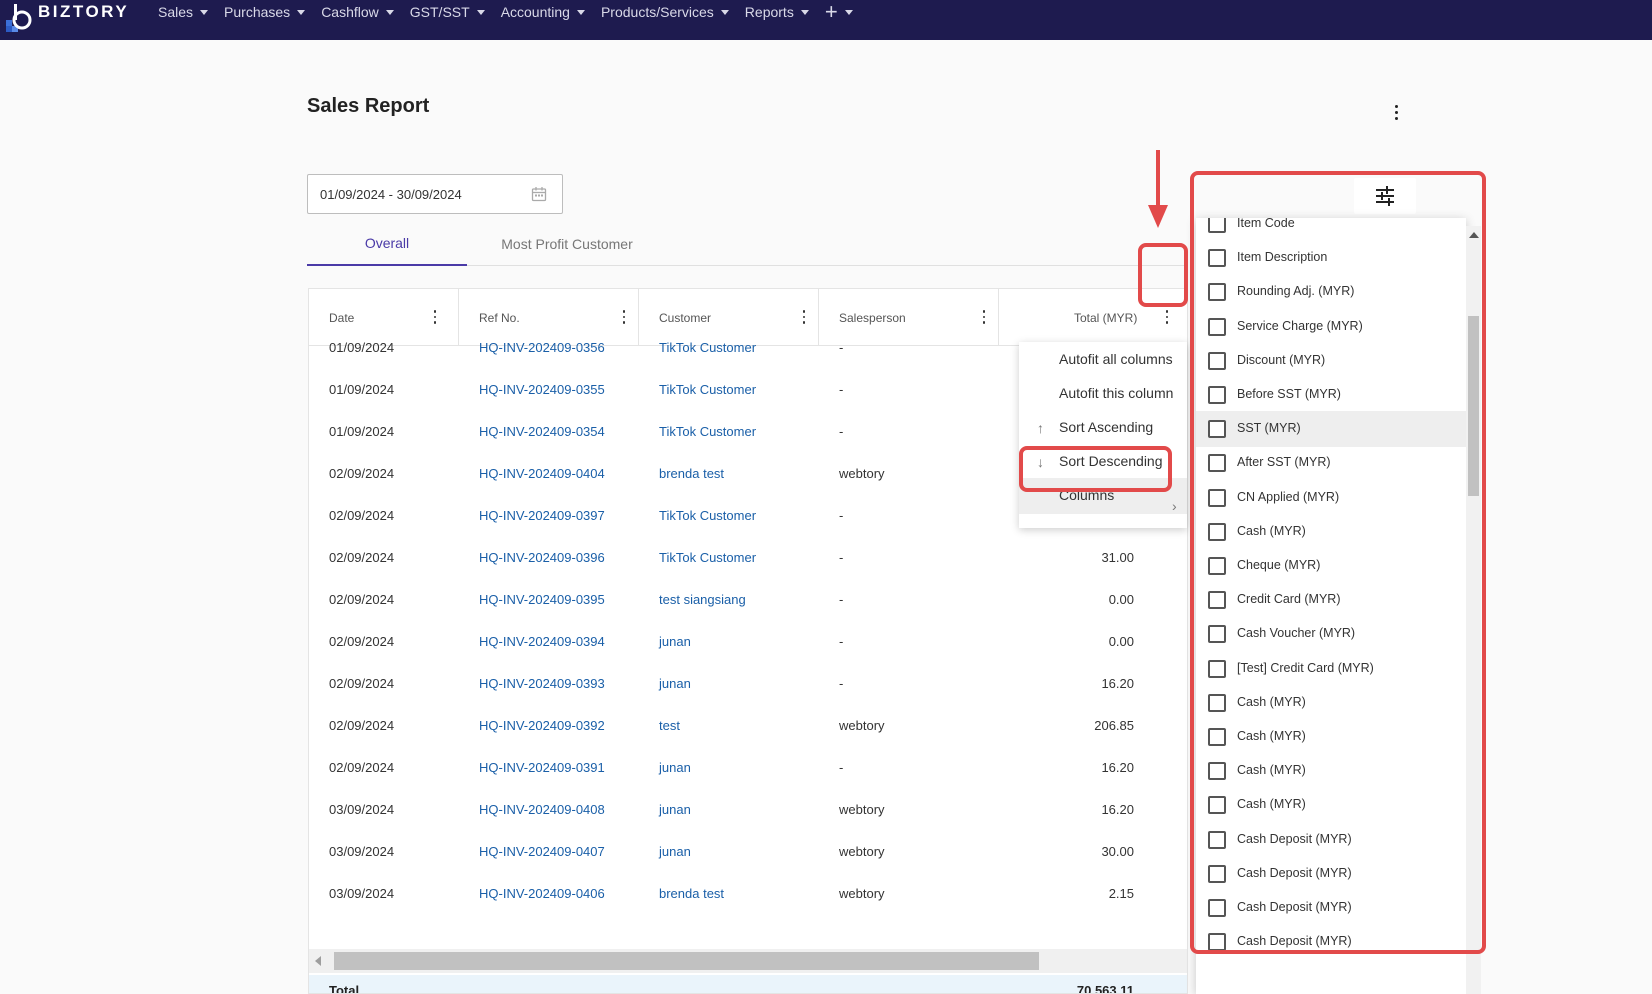 This screenshot has width=1652, height=994. Describe the element at coordinates (1331, 498) in the screenshot. I see `column-option: CN Applied (MYR)` at that location.